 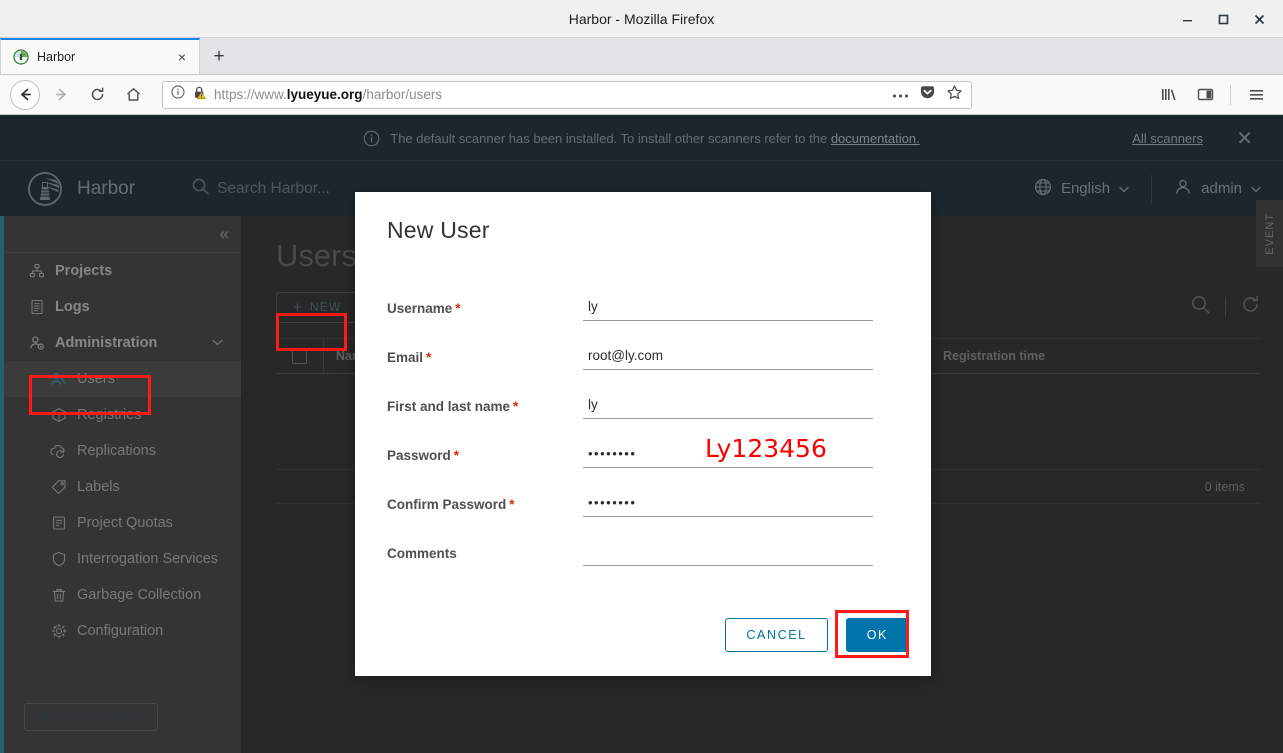 What do you see at coordinates (900, 95) in the screenshot?
I see `page-actions-icon` at bounding box center [900, 95].